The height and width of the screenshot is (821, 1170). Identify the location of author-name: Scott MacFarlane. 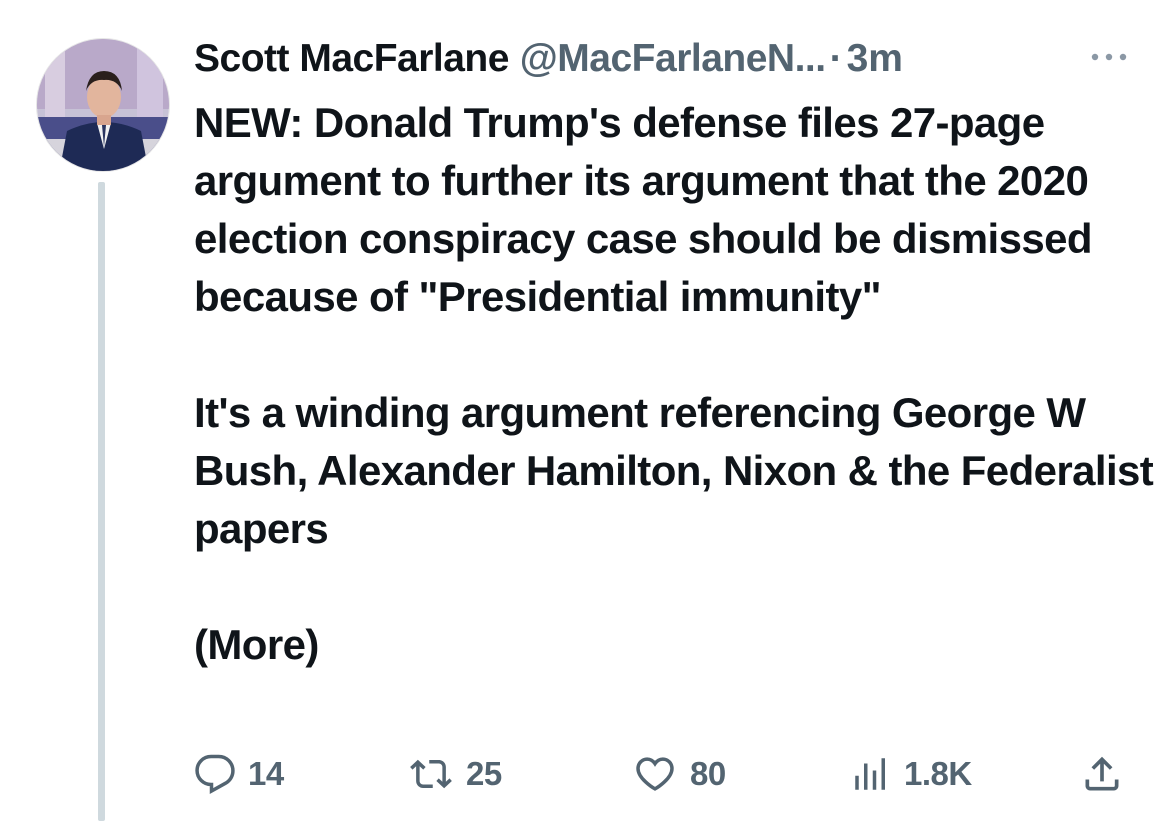
(351, 58).